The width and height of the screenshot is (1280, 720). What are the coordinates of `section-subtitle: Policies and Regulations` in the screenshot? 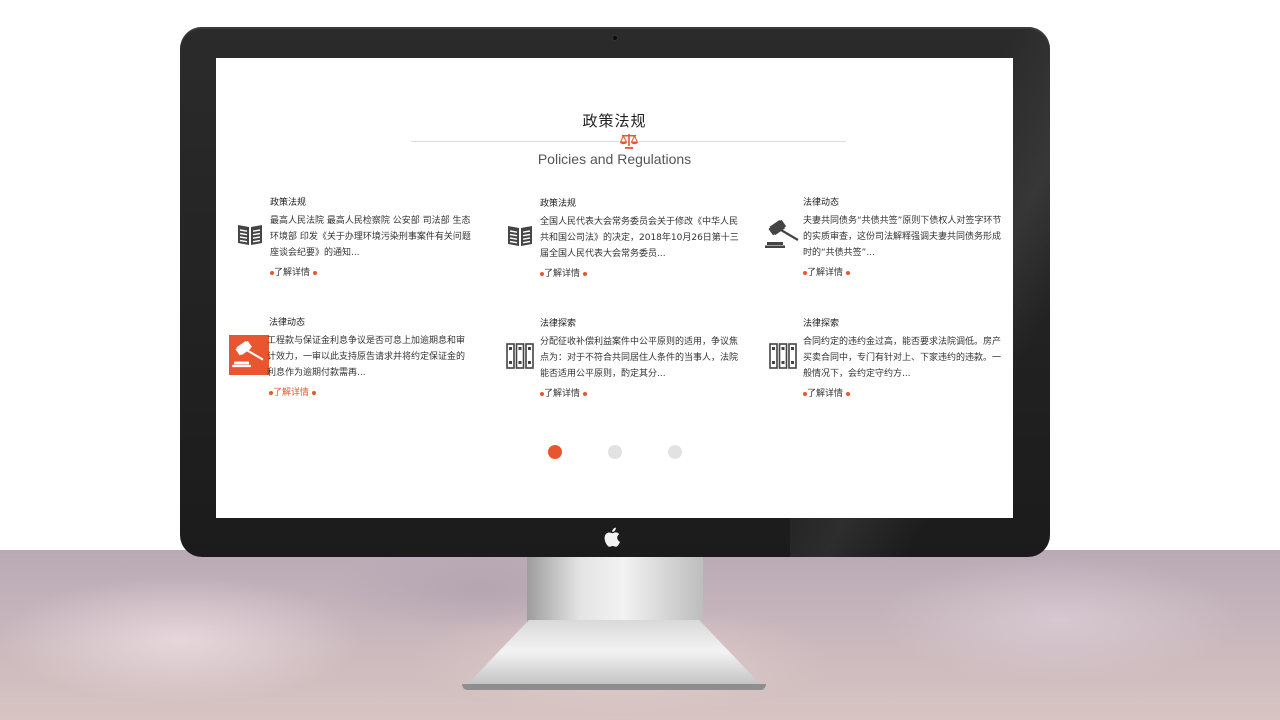 It's located at (614, 159).